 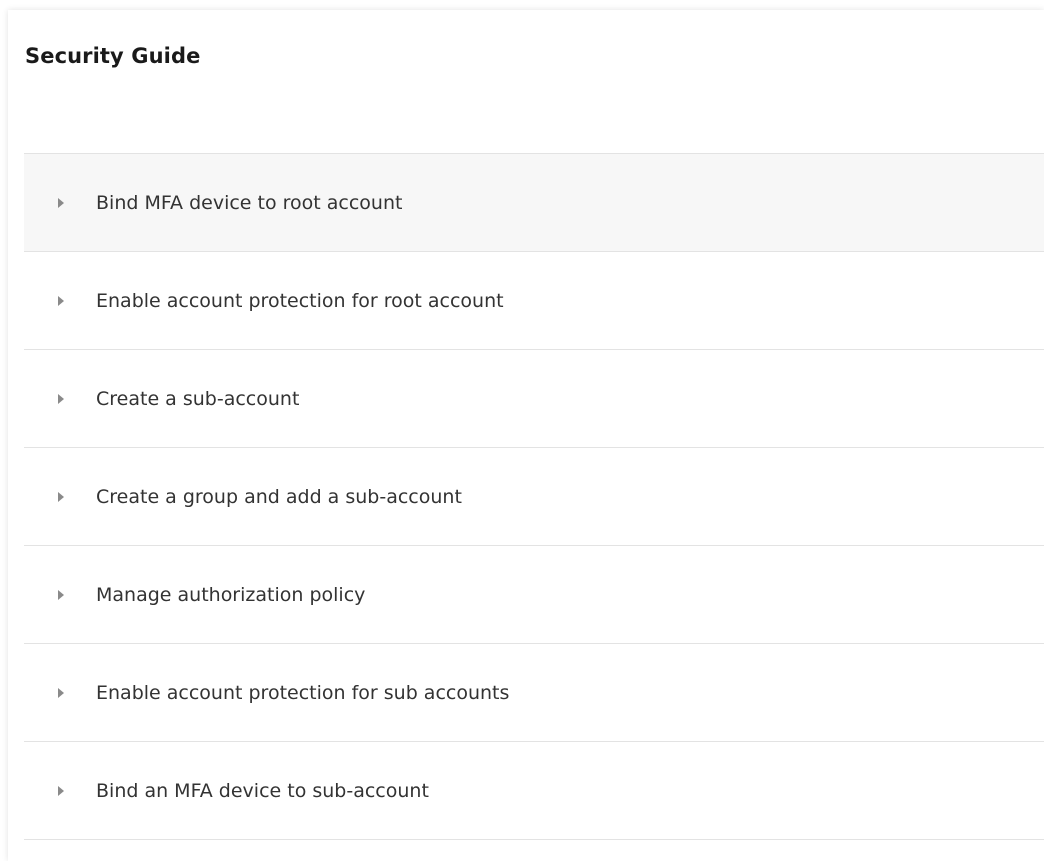 I want to click on guide-item-label: Bind MFA device to root account, so click(x=249, y=202).